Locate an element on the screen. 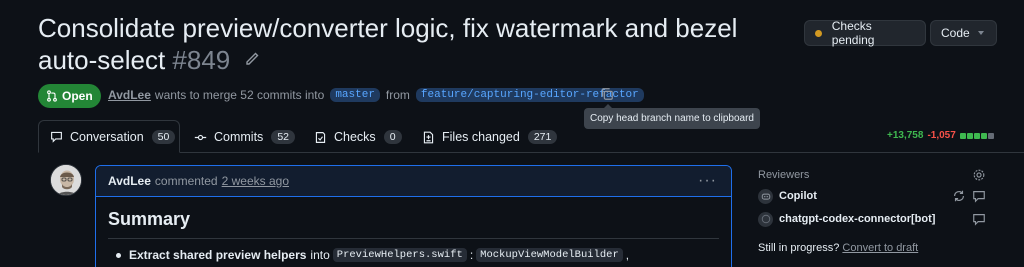  tab-conversation: Conversation 50 is located at coordinates (109, 136).